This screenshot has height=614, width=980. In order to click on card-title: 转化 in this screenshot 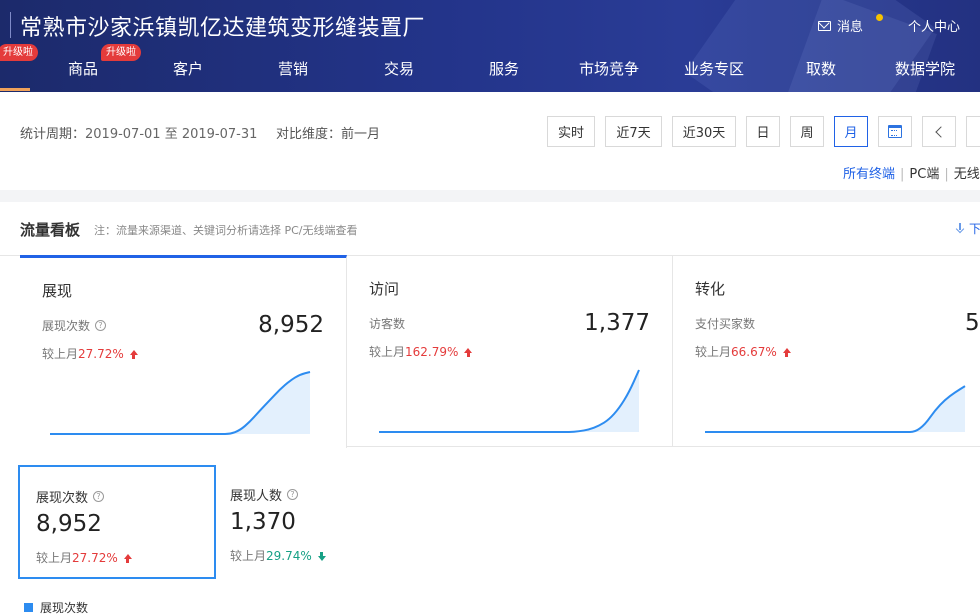, I will do `click(710, 289)`.